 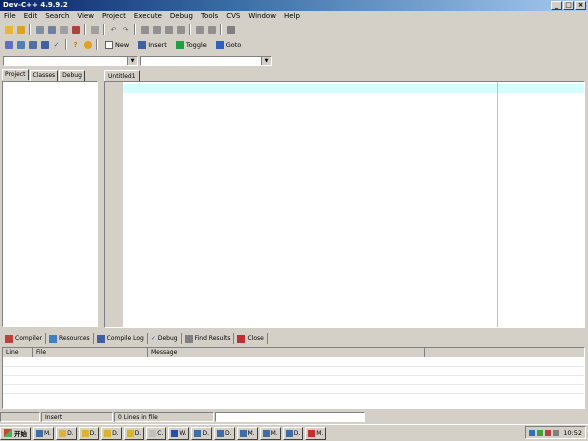 I want to click on redo-button: ↷, so click(x=125, y=29).